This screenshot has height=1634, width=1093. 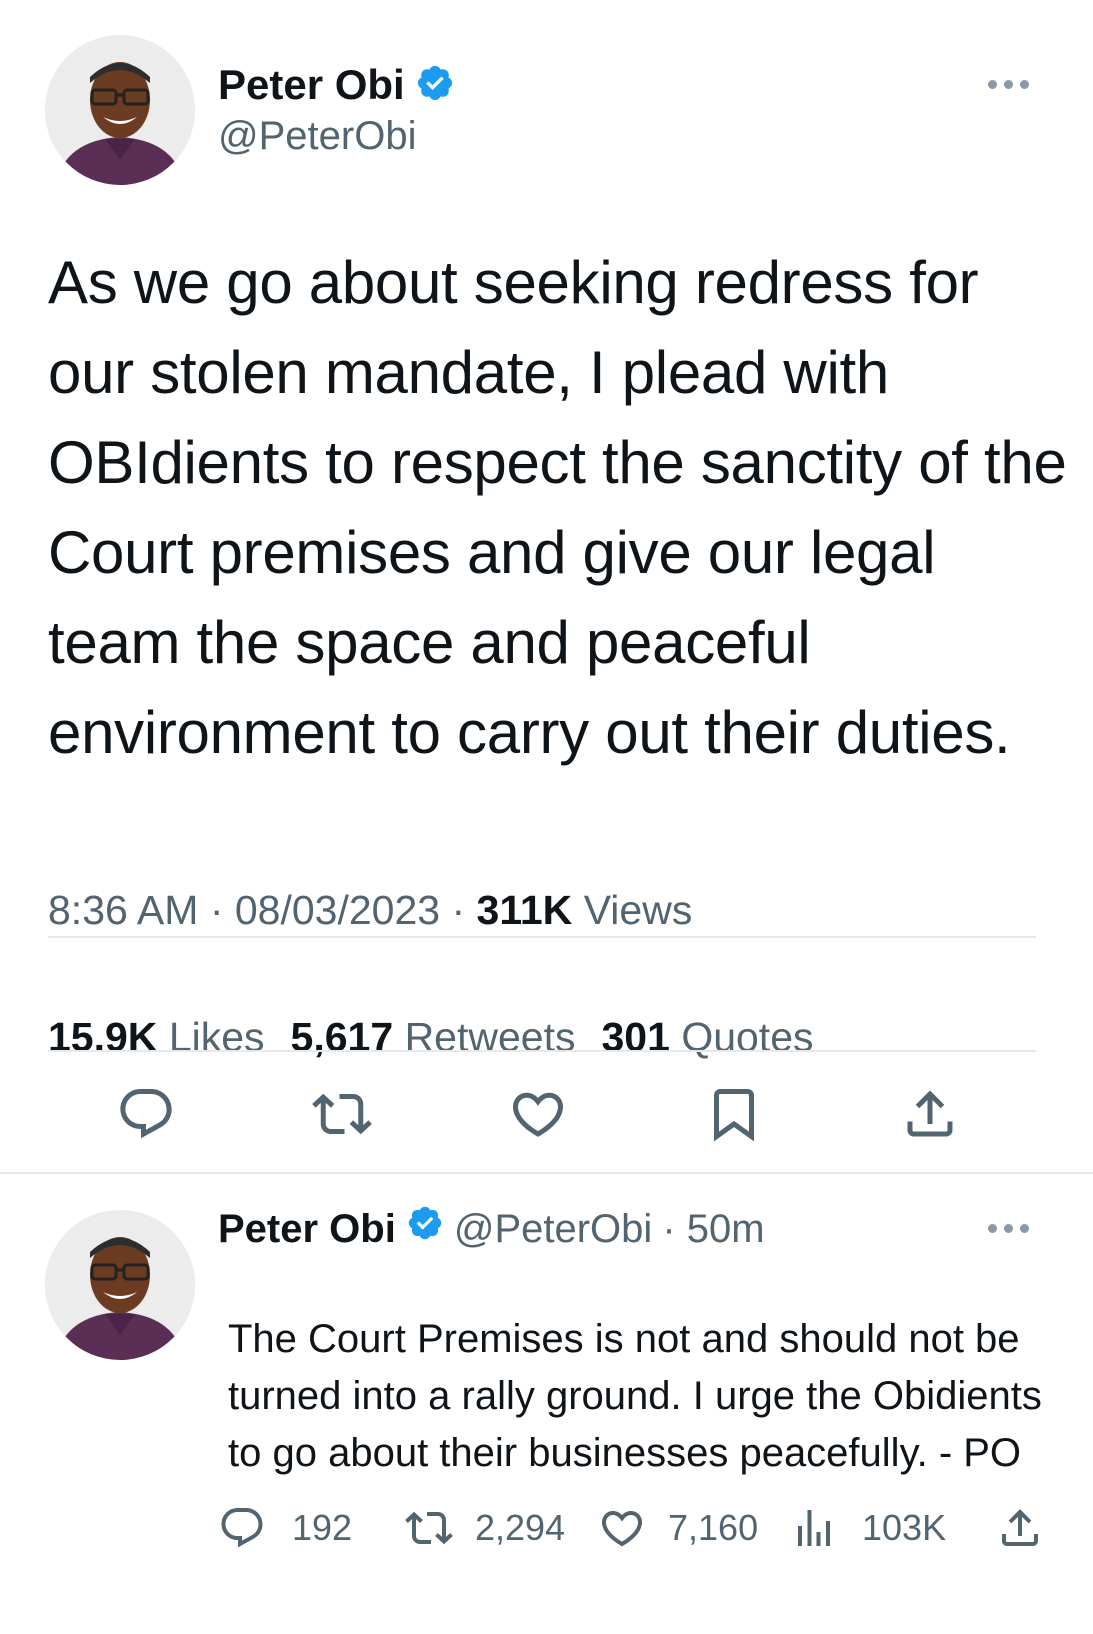 I want to click on retweets-stat: 5,617 Retweets, so click(x=433, y=1037).